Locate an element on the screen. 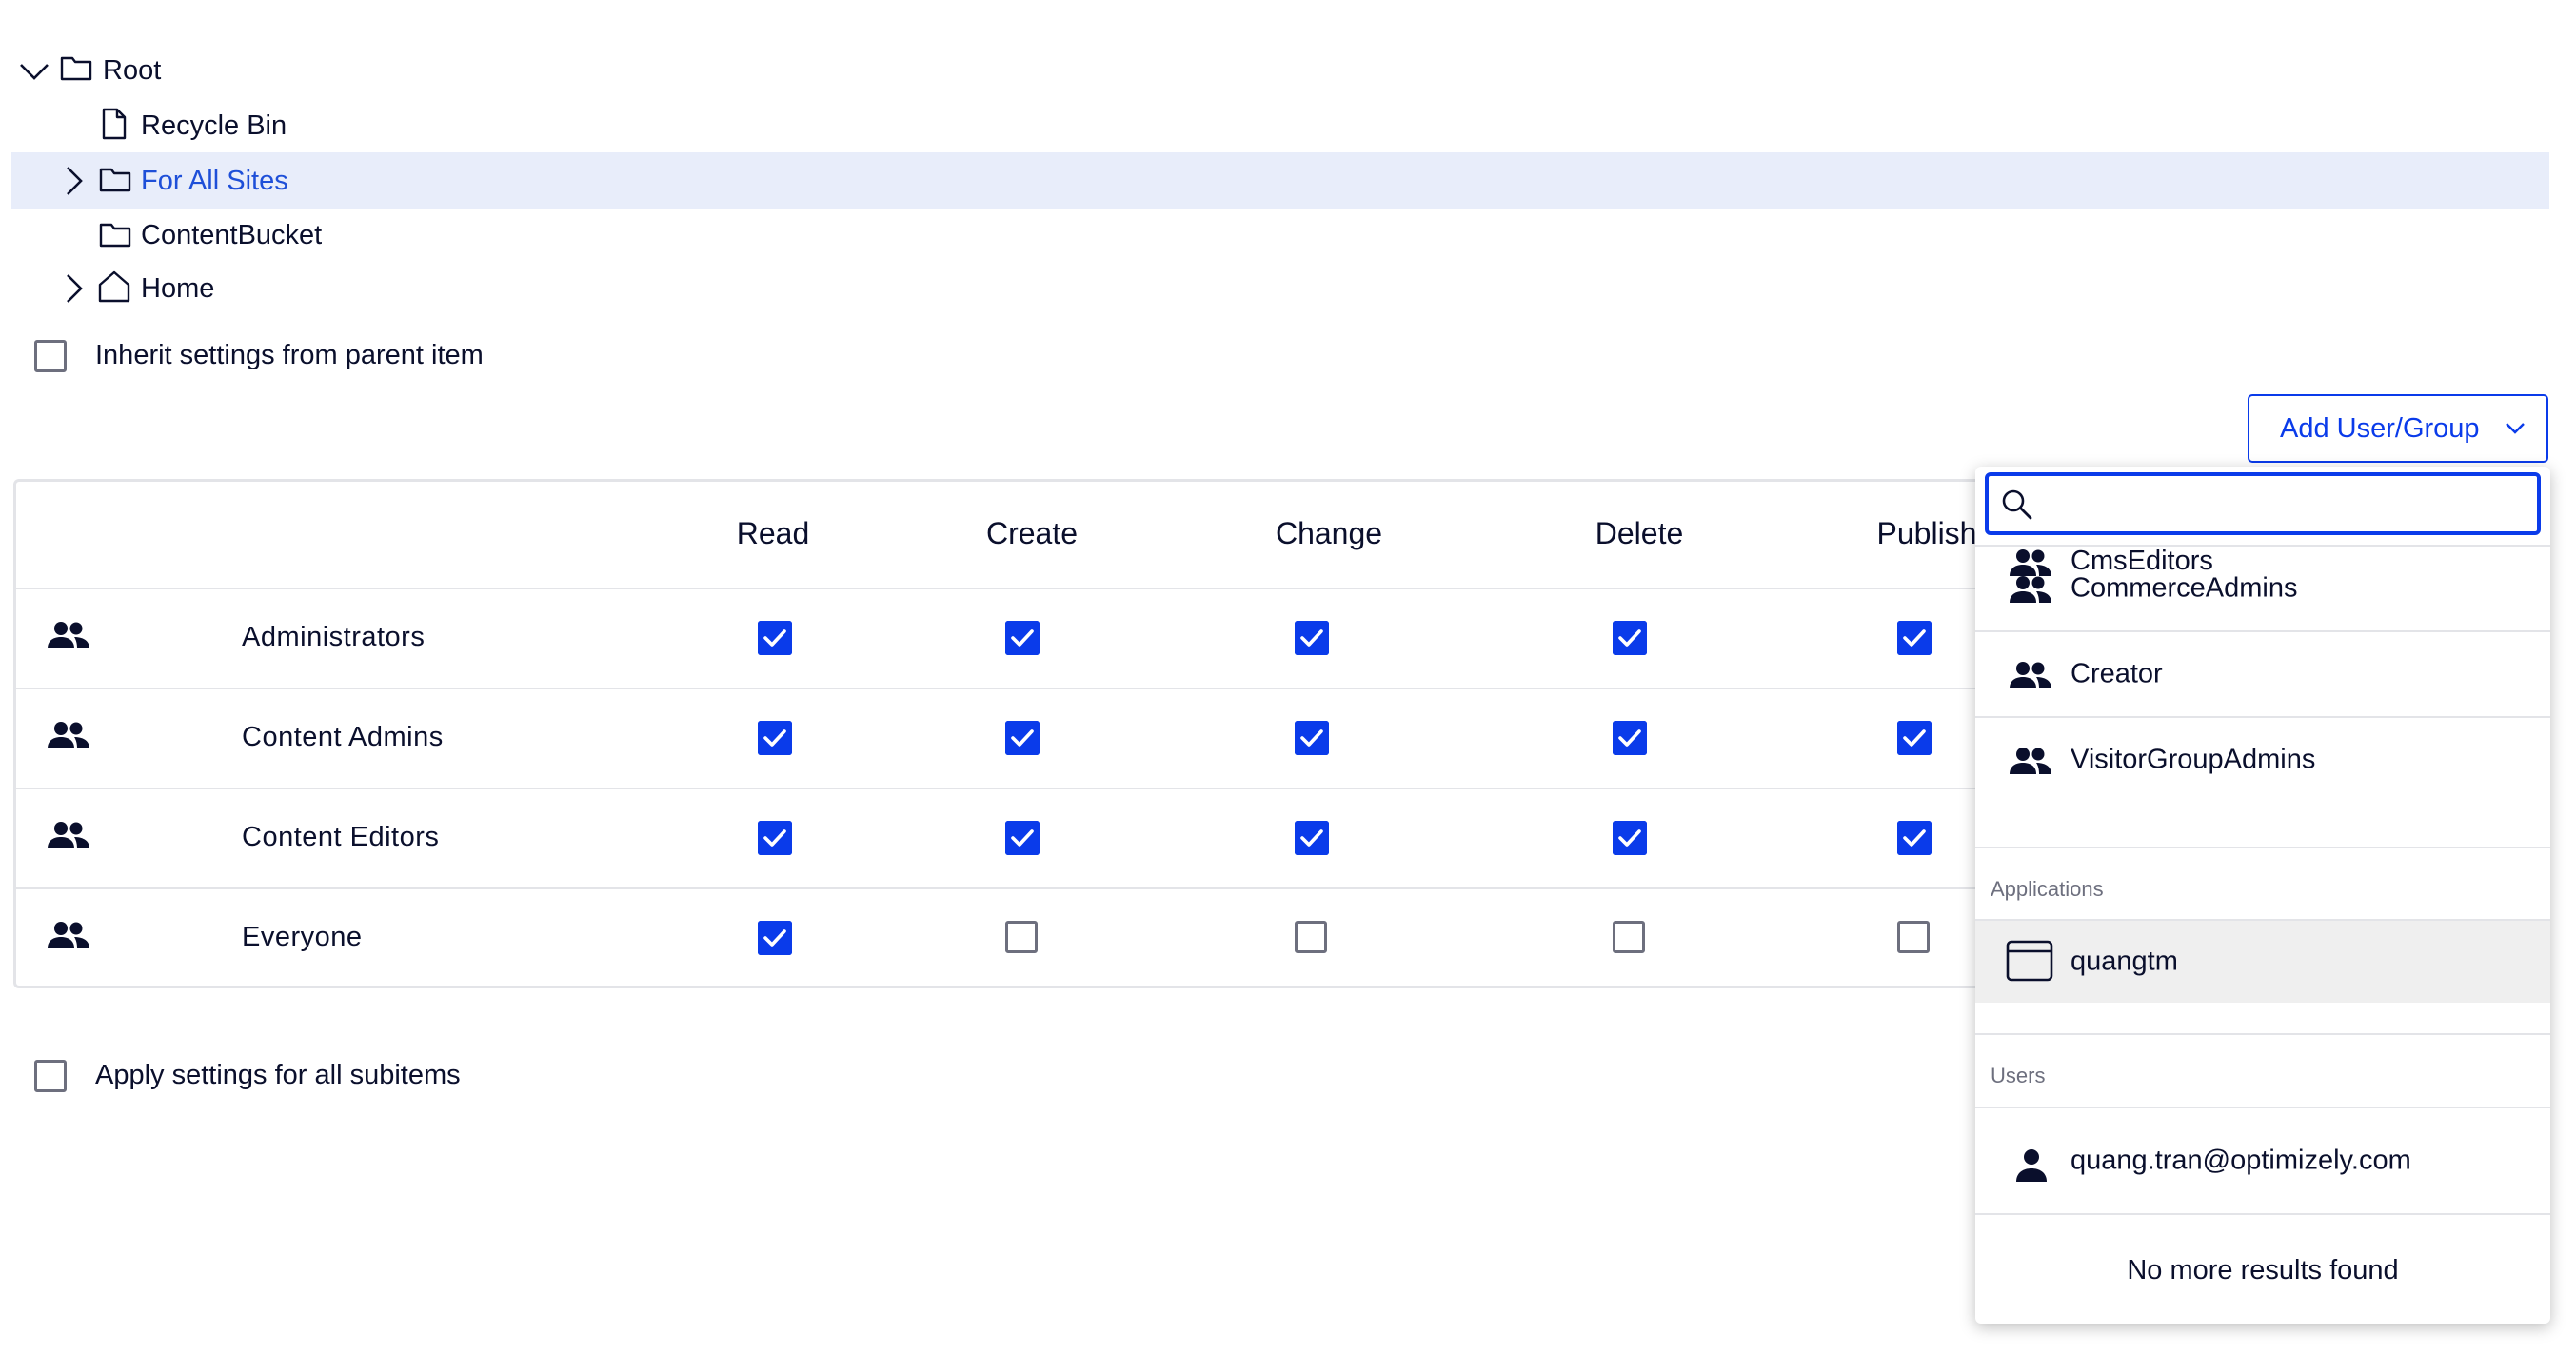 The width and height of the screenshot is (2576, 1356). inherit-settings-checkbox is located at coordinates (51, 356).